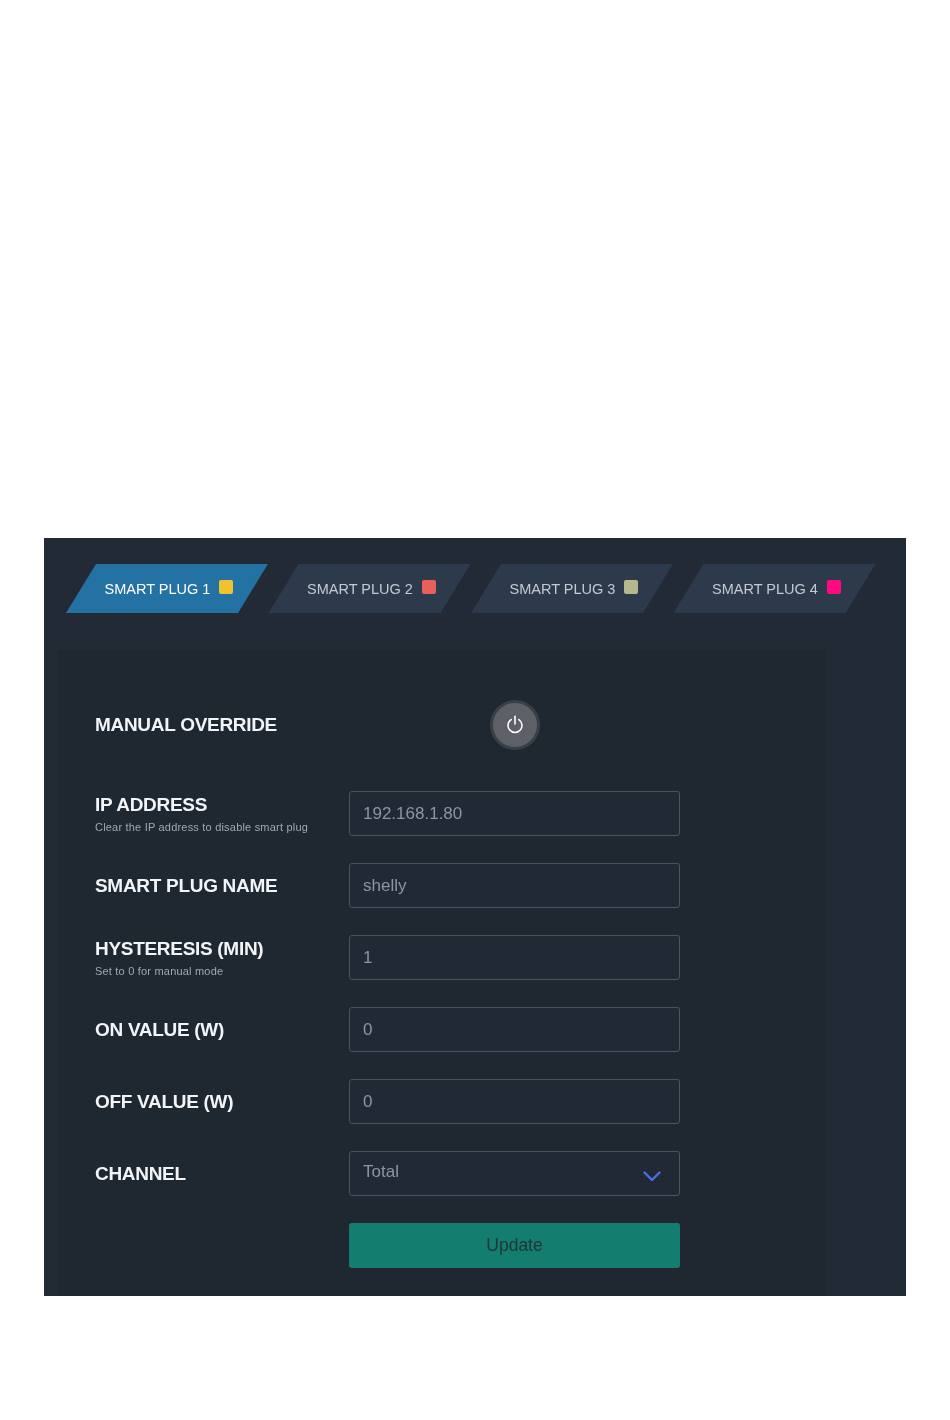  I want to click on dropdown-field: Total, so click(514, 1173).